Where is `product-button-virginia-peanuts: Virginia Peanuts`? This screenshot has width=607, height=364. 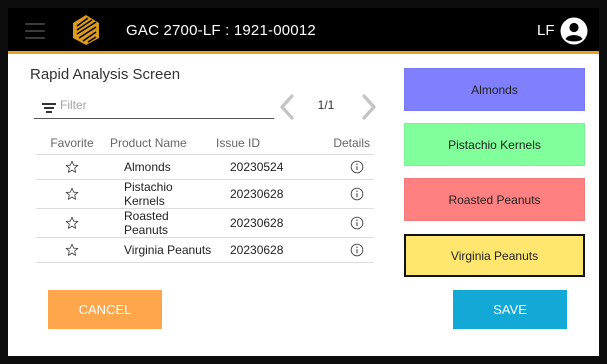 product-button-virginia-peanuts: Virginia Peanuts is located at coordinates (494, 255).